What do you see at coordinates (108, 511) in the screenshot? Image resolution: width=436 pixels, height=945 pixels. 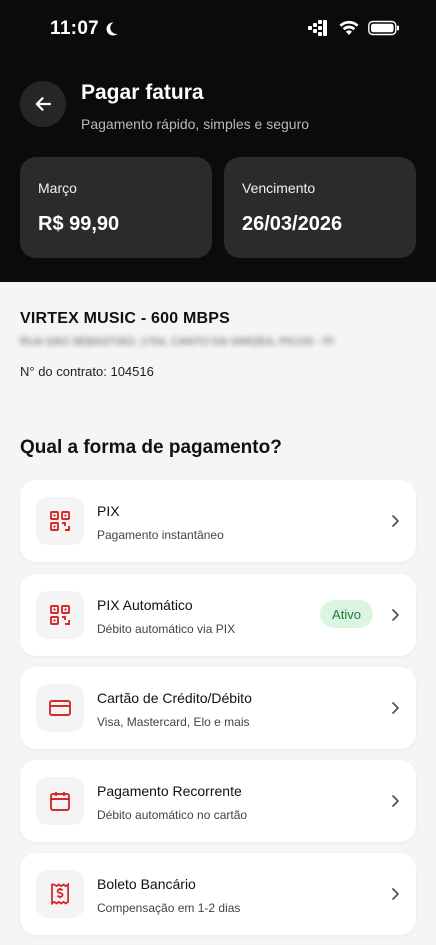 I see `payment-option-title: PIX` at bounding box center [108, 511].